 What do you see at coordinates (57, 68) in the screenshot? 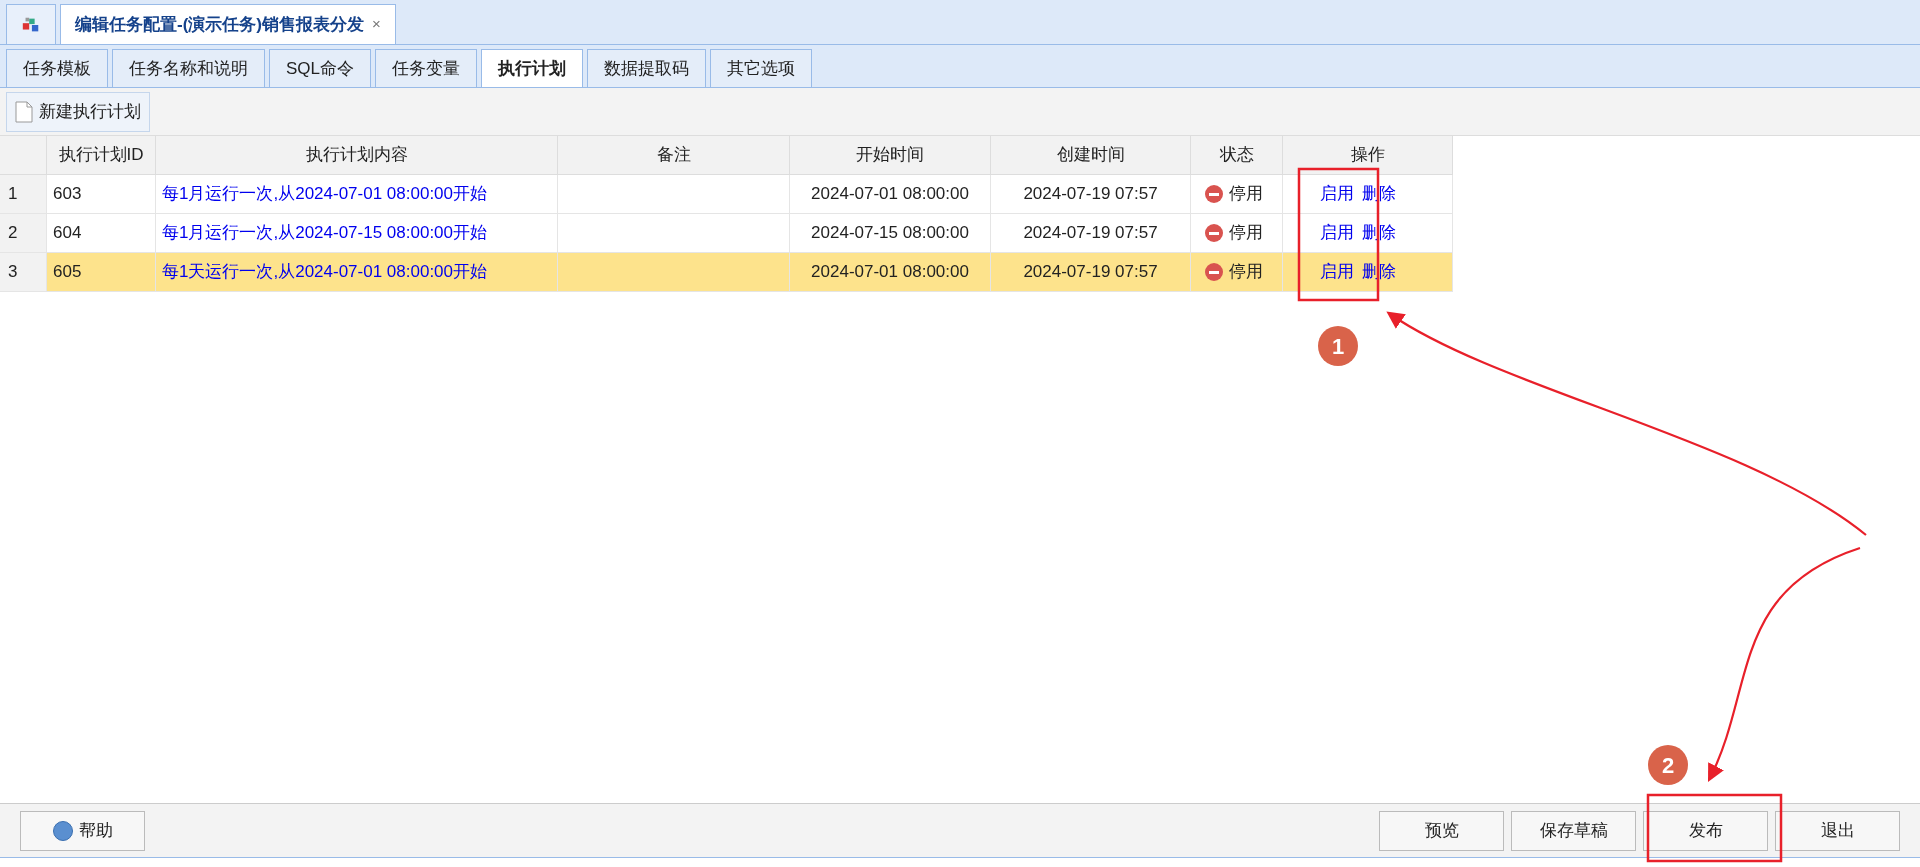
I see `tab: 任务模板` at bounding box center [57, 68].